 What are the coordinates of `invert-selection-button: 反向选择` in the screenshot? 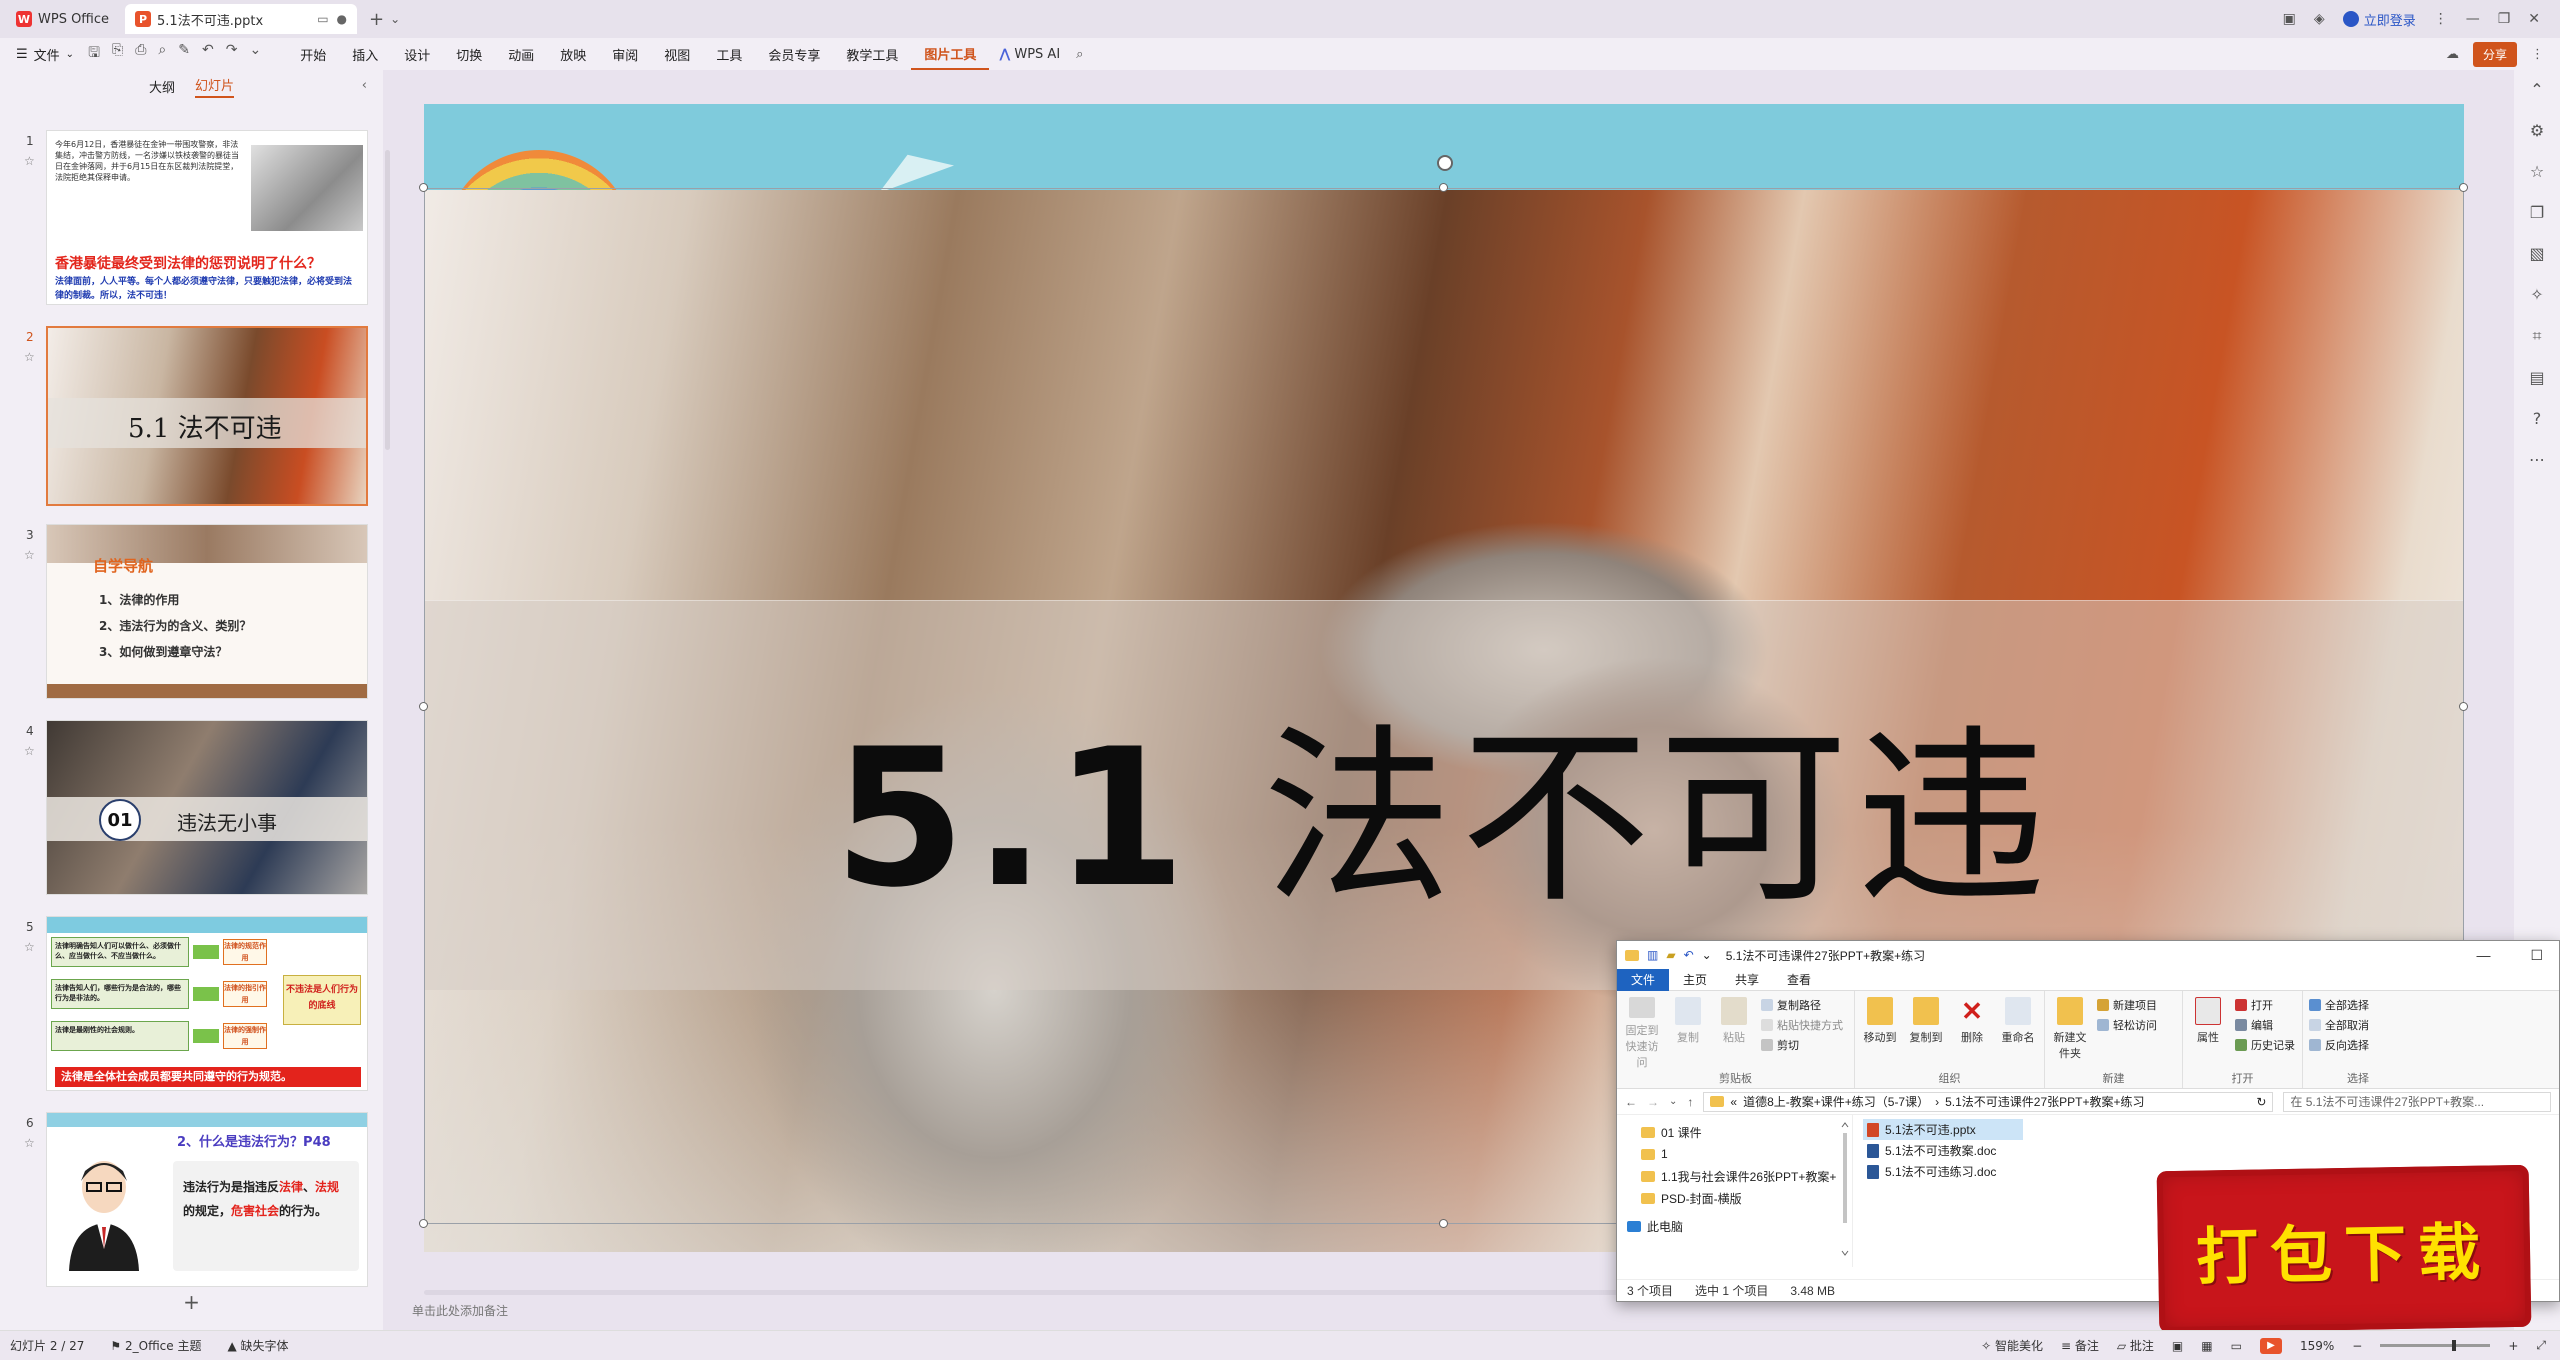 It's located at (2339, 1045).